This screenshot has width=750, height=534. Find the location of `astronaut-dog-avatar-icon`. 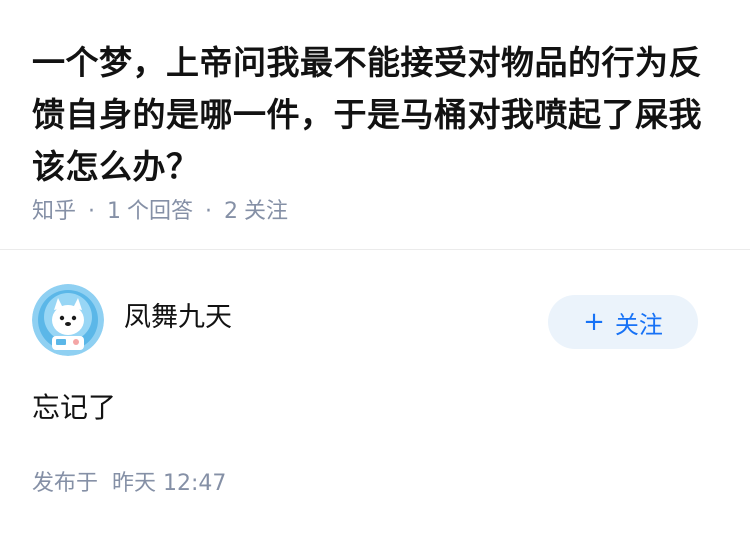

astronaut-dog-avatar-icon is located at coordinates (68, 320).